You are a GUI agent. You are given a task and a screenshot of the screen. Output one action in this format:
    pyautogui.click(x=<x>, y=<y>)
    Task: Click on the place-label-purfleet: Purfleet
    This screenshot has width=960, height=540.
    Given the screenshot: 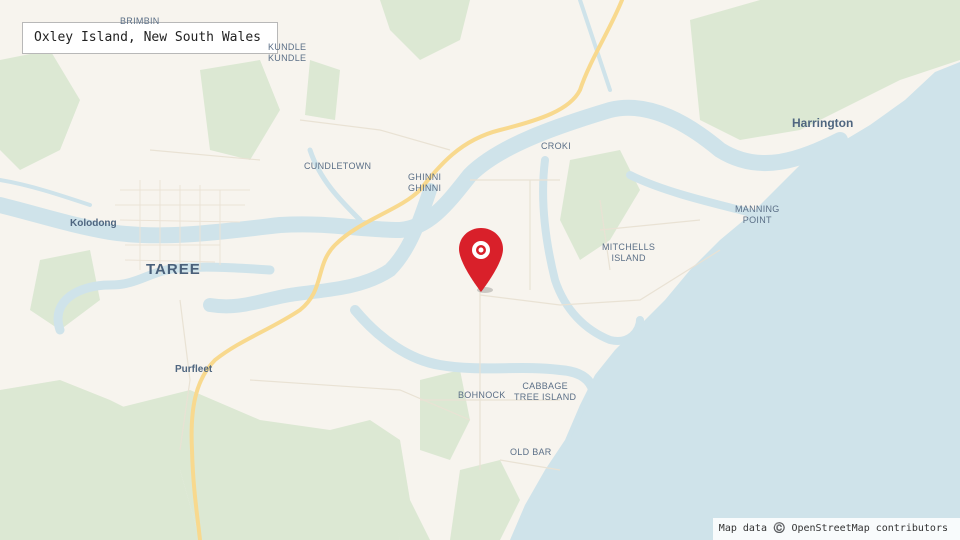 What is the action you would take?
    pyautogui.click(x=194, y=369)
    